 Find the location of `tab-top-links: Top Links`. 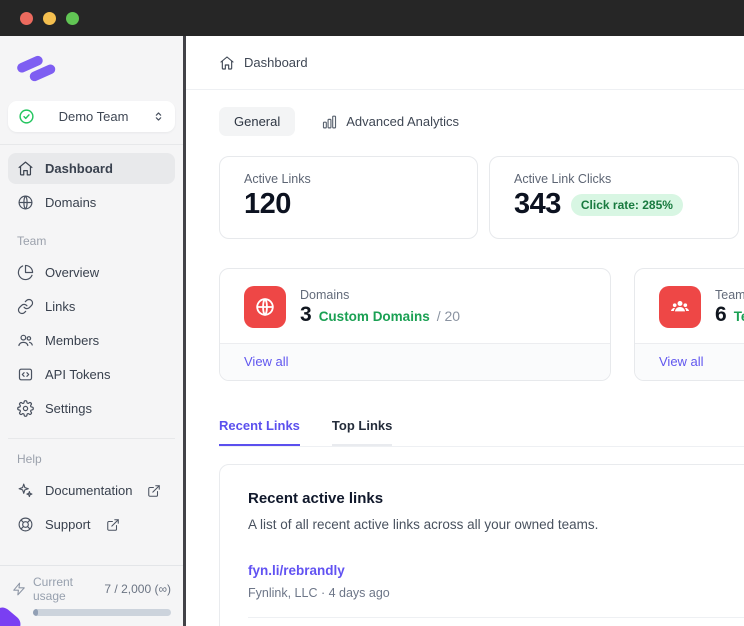

tab-top-links: Top Links is located at coordinates (362, 432).